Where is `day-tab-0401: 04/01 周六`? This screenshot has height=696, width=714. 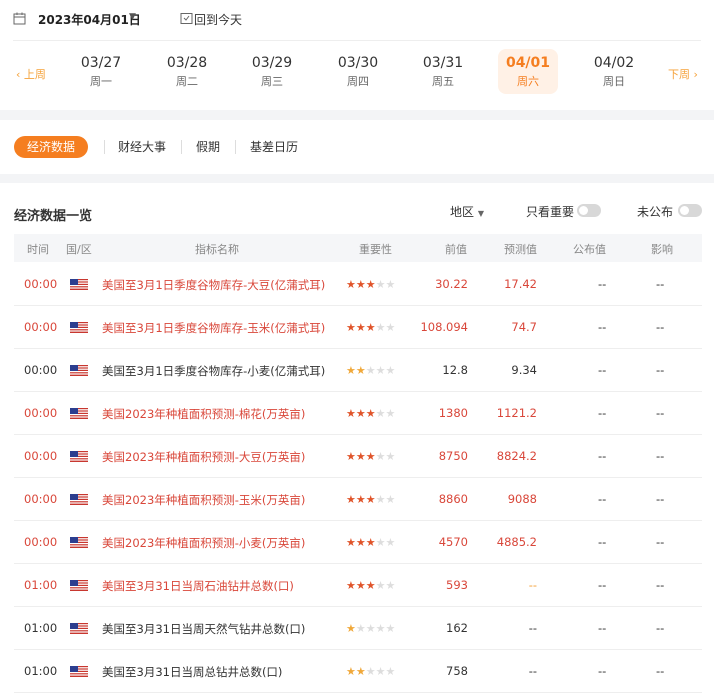 day-tab-0401: 04/01 周六 is located at coordinates (528, 71).